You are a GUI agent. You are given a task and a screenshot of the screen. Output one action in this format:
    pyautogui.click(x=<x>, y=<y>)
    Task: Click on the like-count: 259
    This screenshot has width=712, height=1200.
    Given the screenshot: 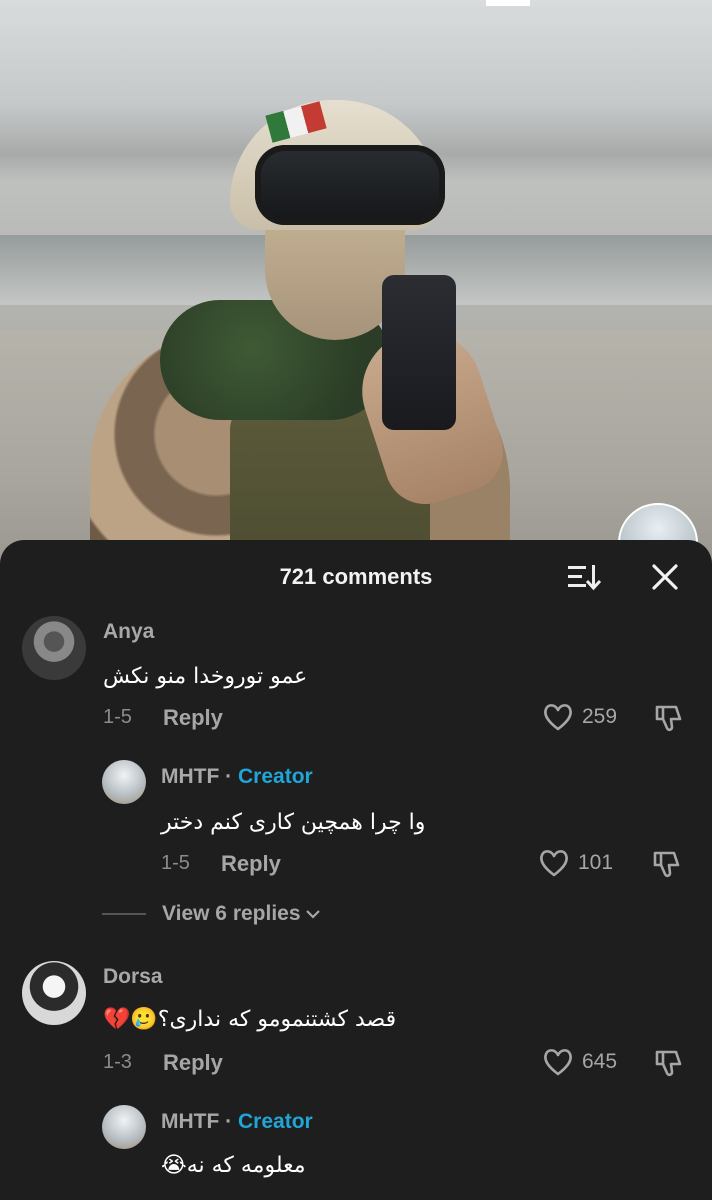 What is the action you would take?
    pyautogui.click(x=600, y=716)
    